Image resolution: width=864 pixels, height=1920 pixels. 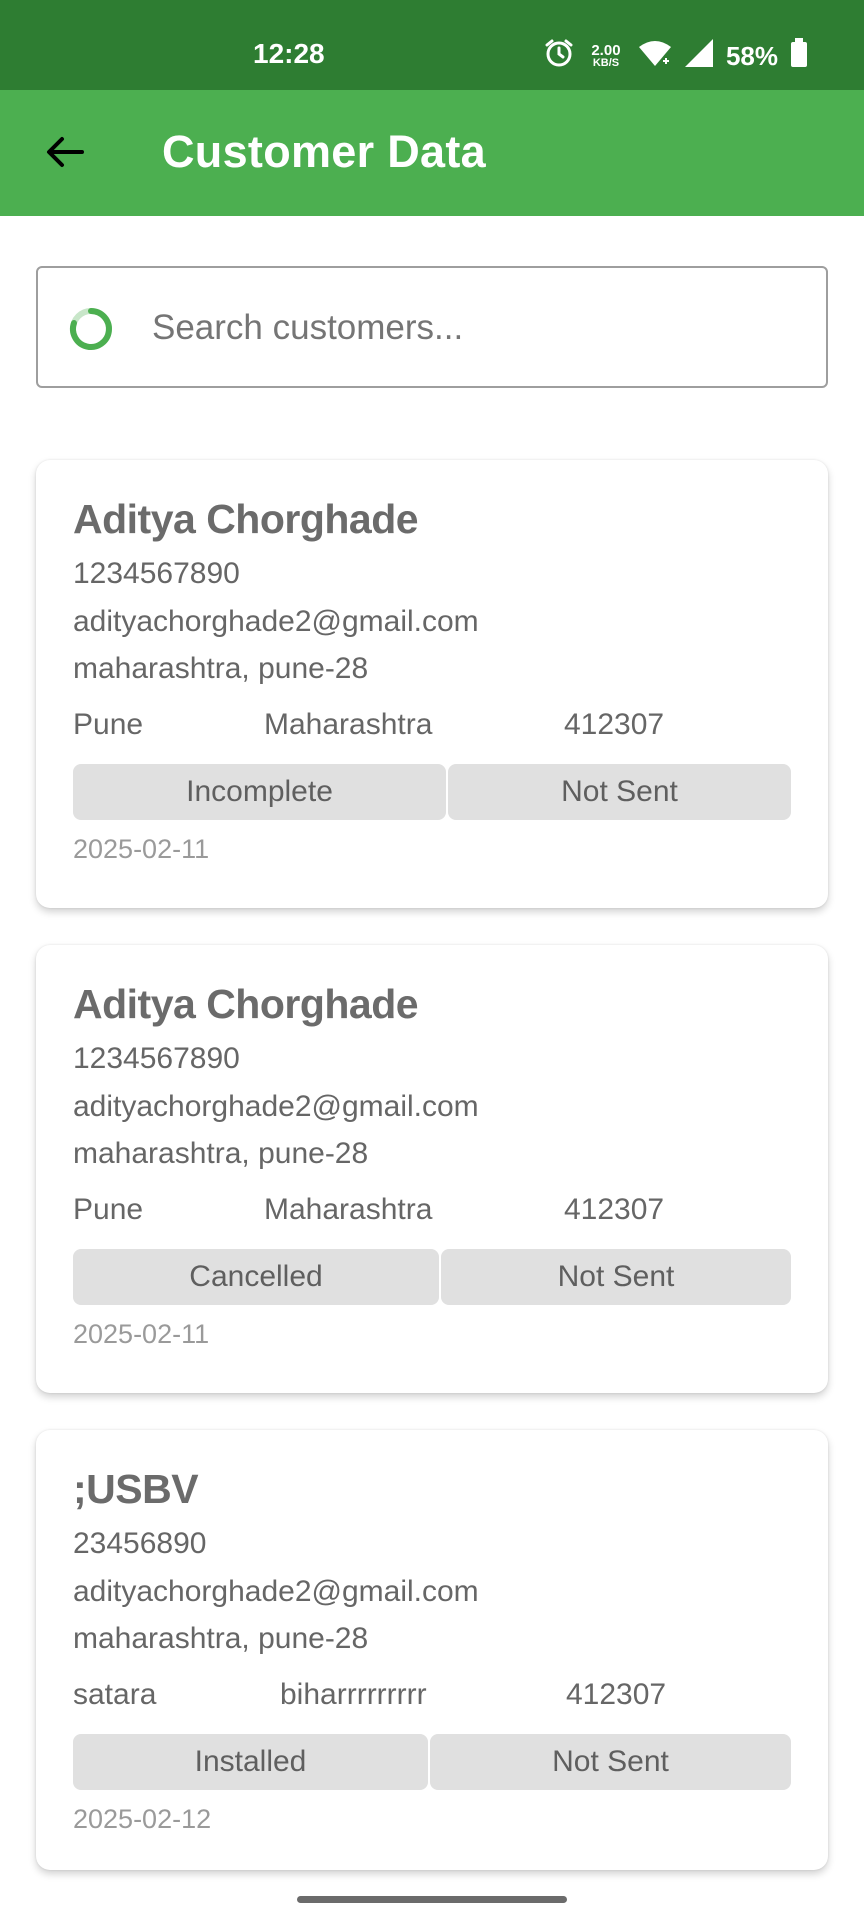 What do you see at coordinates (324, 151) in the screenshot?
I see `page-title: Customer Data` at bounding box center [324, 151].